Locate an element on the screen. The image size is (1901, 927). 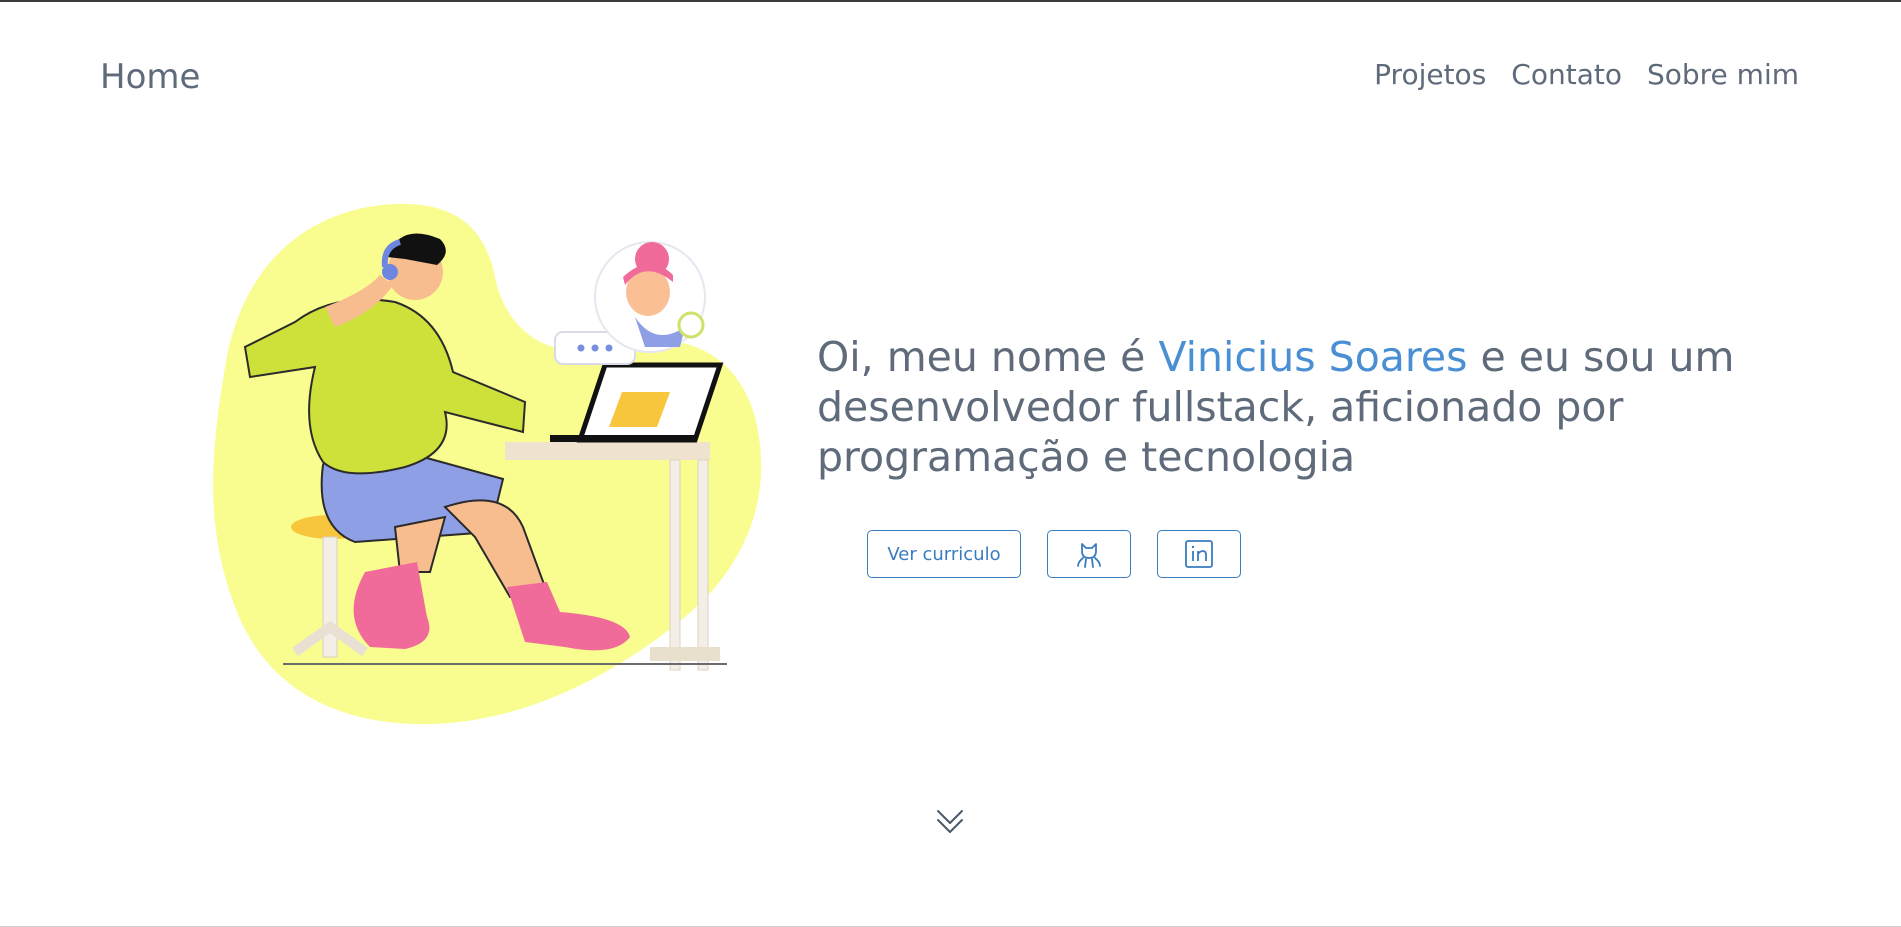
nav-link-projetos: Projetos is located at coordinates (1430, 74).